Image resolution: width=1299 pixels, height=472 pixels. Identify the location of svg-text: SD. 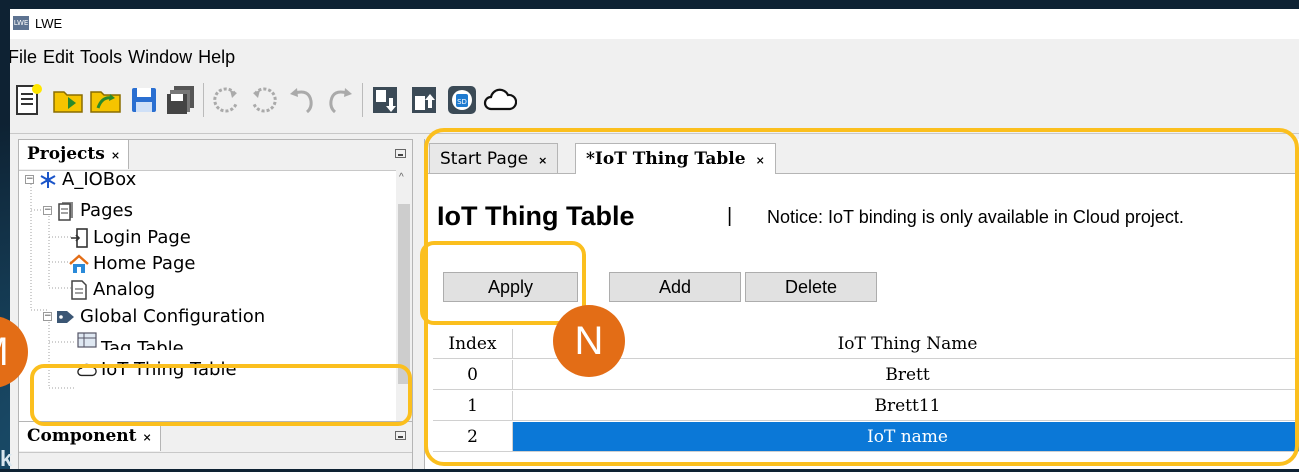
(462, 102).